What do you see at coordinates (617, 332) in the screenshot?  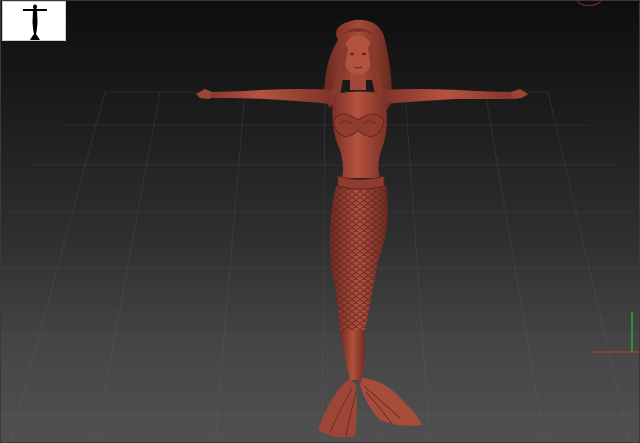 I see `axis-gizmo` at bounding box center [617, 332].